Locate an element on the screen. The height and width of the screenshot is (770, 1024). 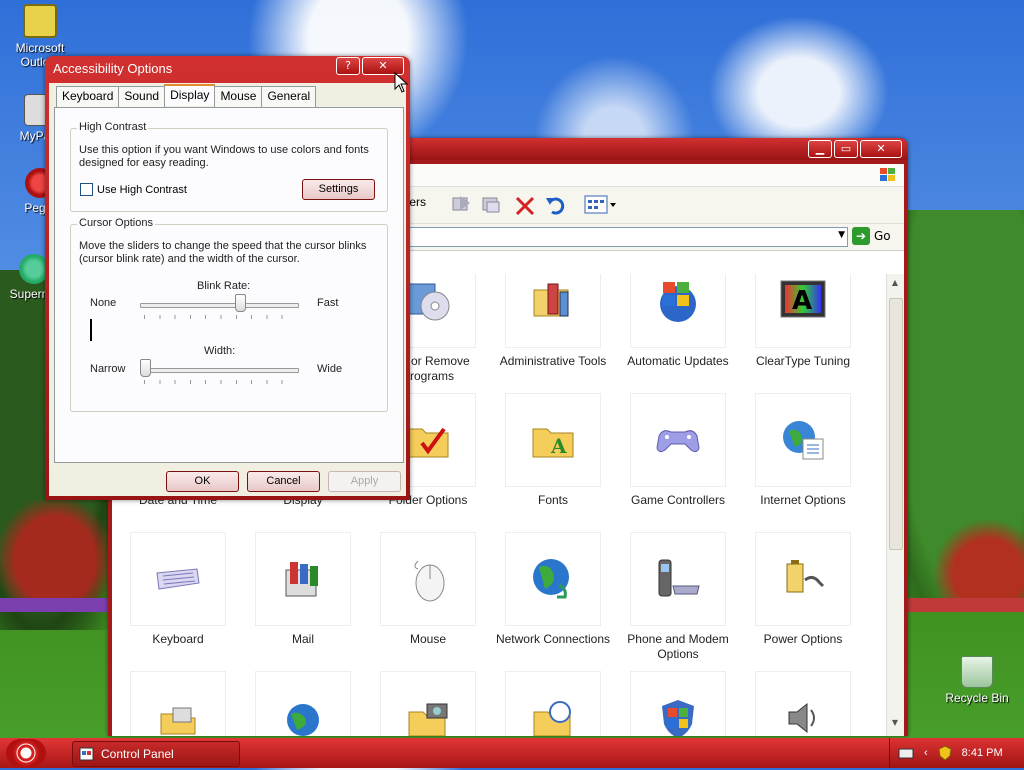
dialog-title: Accessibility Options is located at coordinates (112, 68).